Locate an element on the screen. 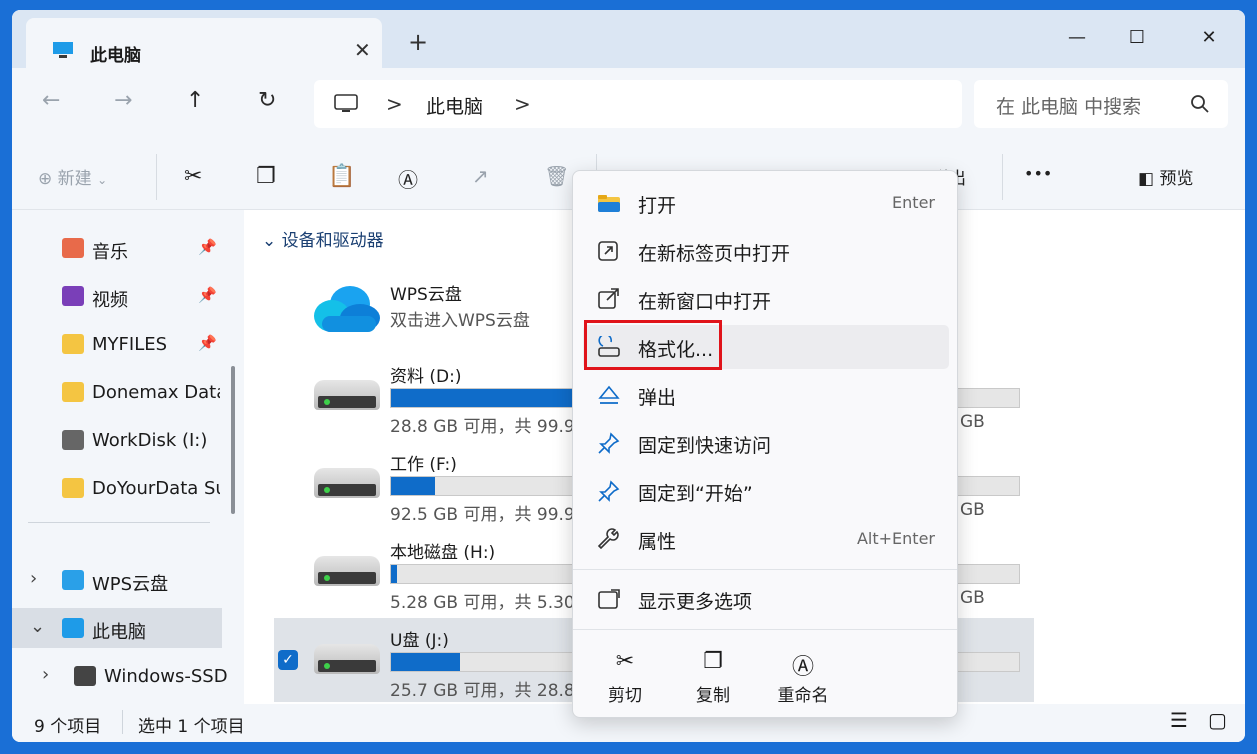  group-header-devices: ⌄ 设备和驱动器 is located at coordinates (323, 238).